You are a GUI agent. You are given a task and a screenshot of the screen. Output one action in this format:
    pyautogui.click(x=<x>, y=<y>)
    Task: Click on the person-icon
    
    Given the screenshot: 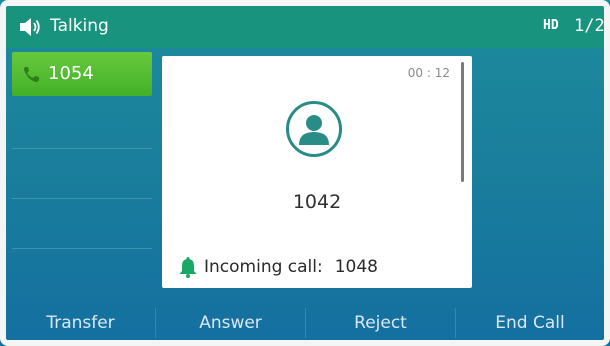 What is the action you would take?
    pyautogui.click(x=314, y=130)
    